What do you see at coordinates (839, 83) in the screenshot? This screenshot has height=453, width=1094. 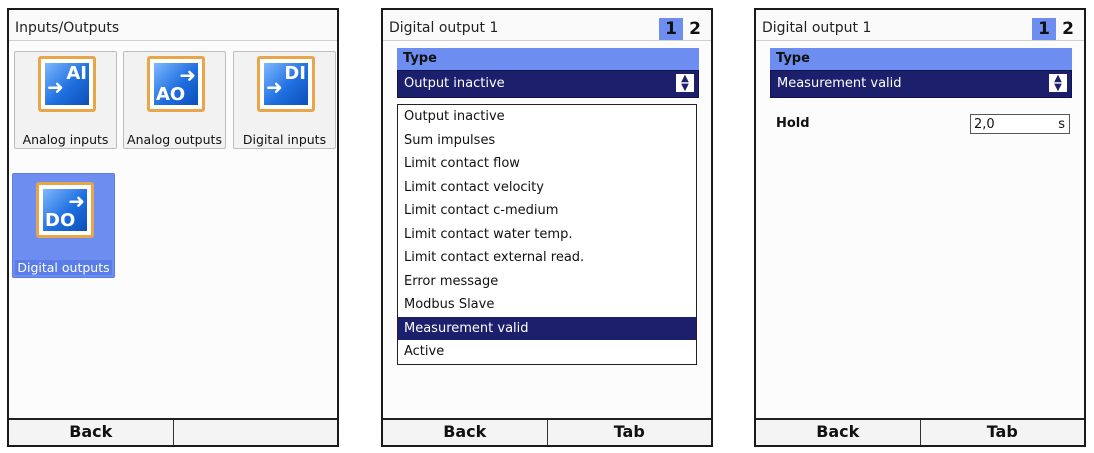 I see `select-value: Measurement valid` at bounding box center [839, 83].